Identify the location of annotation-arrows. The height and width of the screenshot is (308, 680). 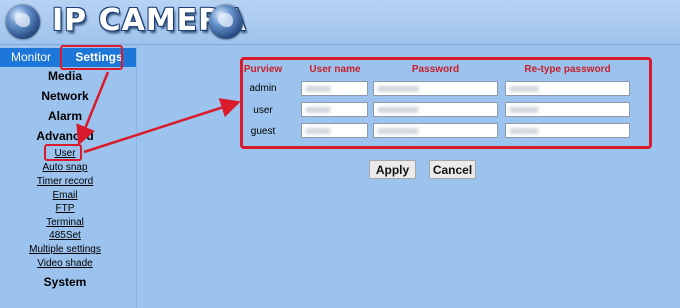
(158, 112).